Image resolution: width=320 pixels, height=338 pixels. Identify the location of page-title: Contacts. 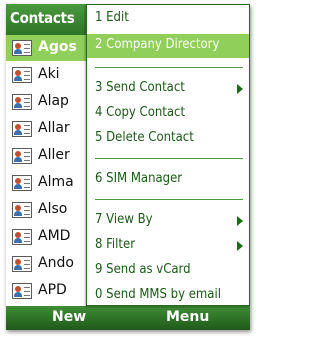
(42, 18).